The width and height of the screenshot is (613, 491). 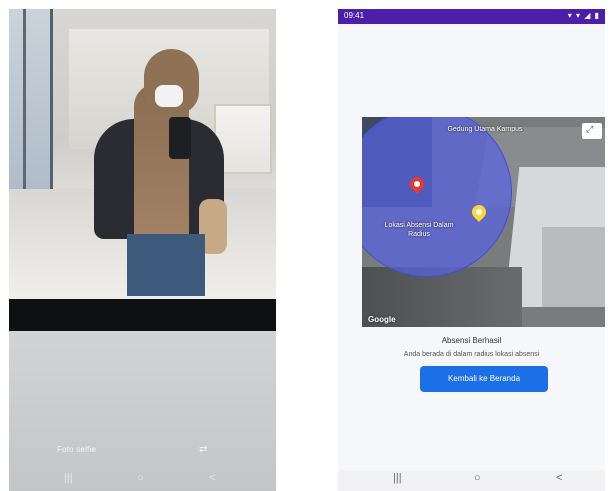 I want to click on status-icons: ▾ ▾ ◢ ▮, so click(x=583, y=15).